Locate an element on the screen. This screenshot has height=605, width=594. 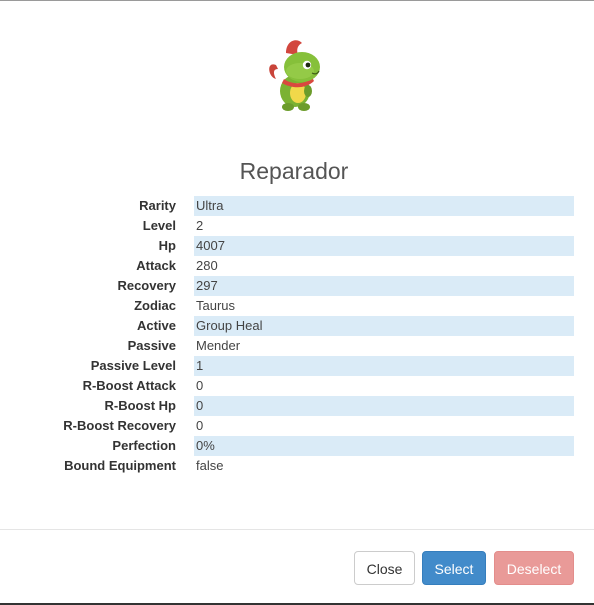
stat-value: Mender is located at coordinates (218, 345).